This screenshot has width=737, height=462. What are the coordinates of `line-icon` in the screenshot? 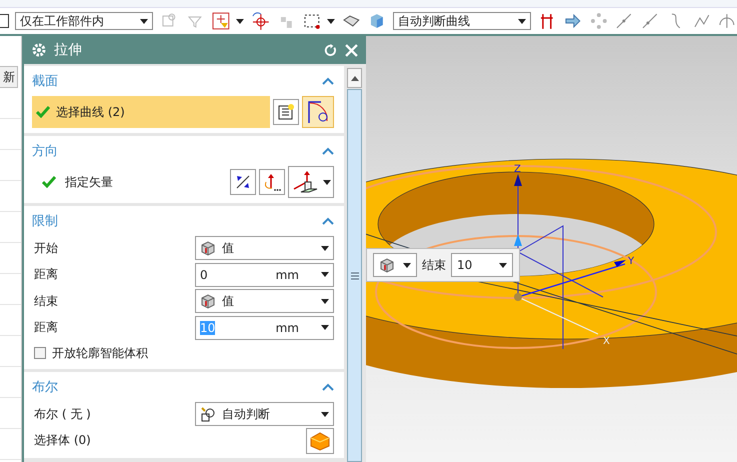 It's located at (650, 21).